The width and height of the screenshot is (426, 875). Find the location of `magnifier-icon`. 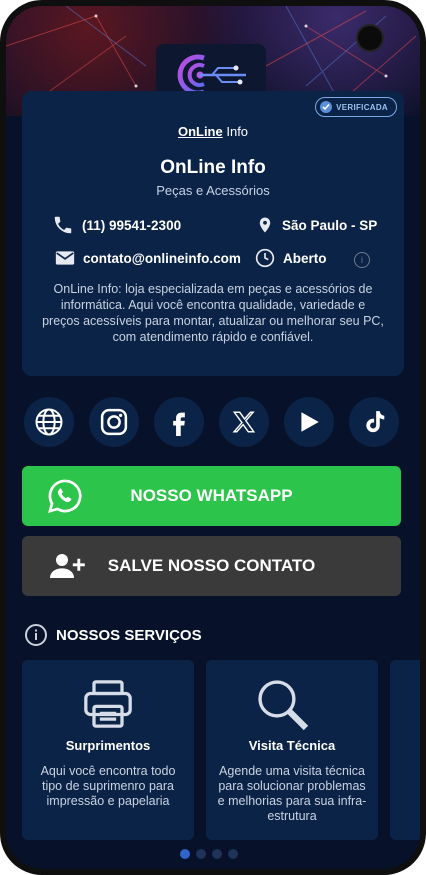

magnifier-icon is located at coordinates (283, 705).